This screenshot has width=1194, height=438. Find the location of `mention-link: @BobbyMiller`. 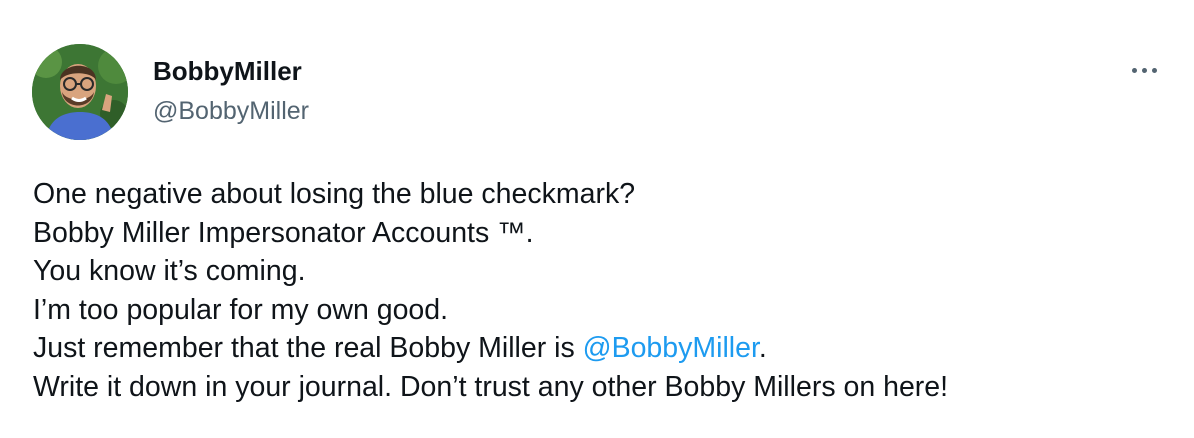

mention-link: @BobbyMiller is located at coordinates (671, 348).